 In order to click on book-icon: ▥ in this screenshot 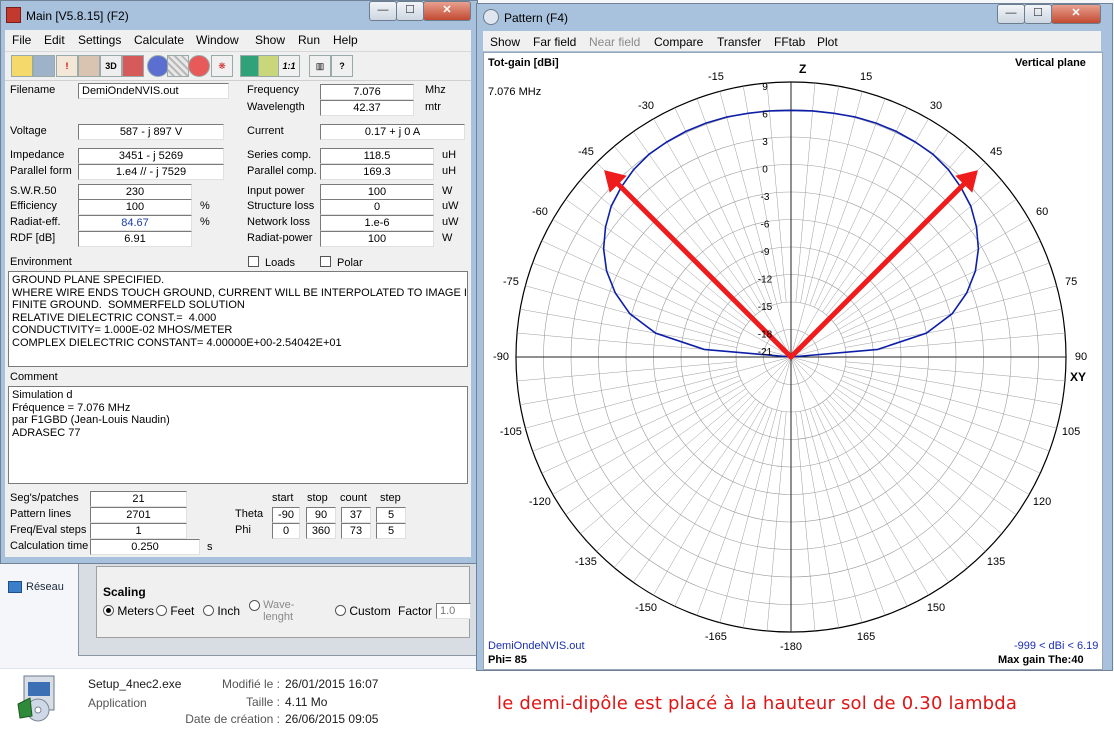, I will do `click(320, 66)`.